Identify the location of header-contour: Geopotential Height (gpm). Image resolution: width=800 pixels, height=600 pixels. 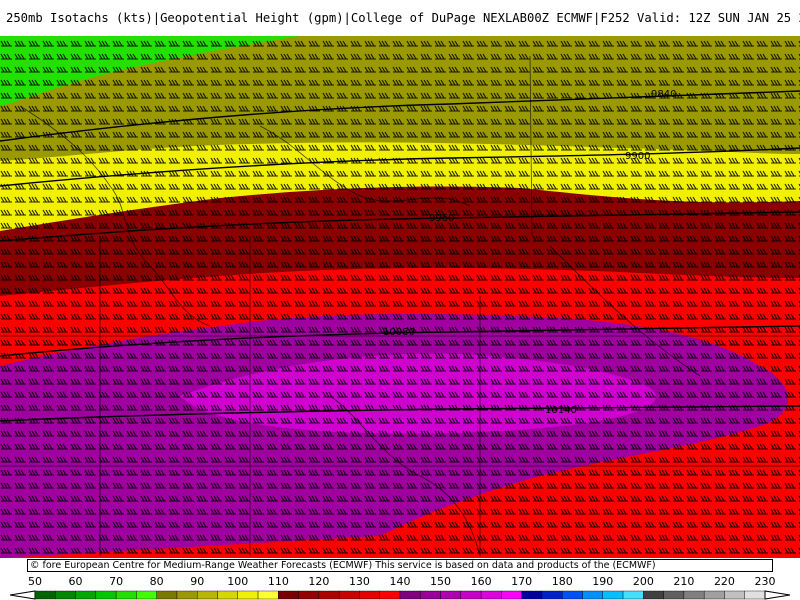
(252, 18).